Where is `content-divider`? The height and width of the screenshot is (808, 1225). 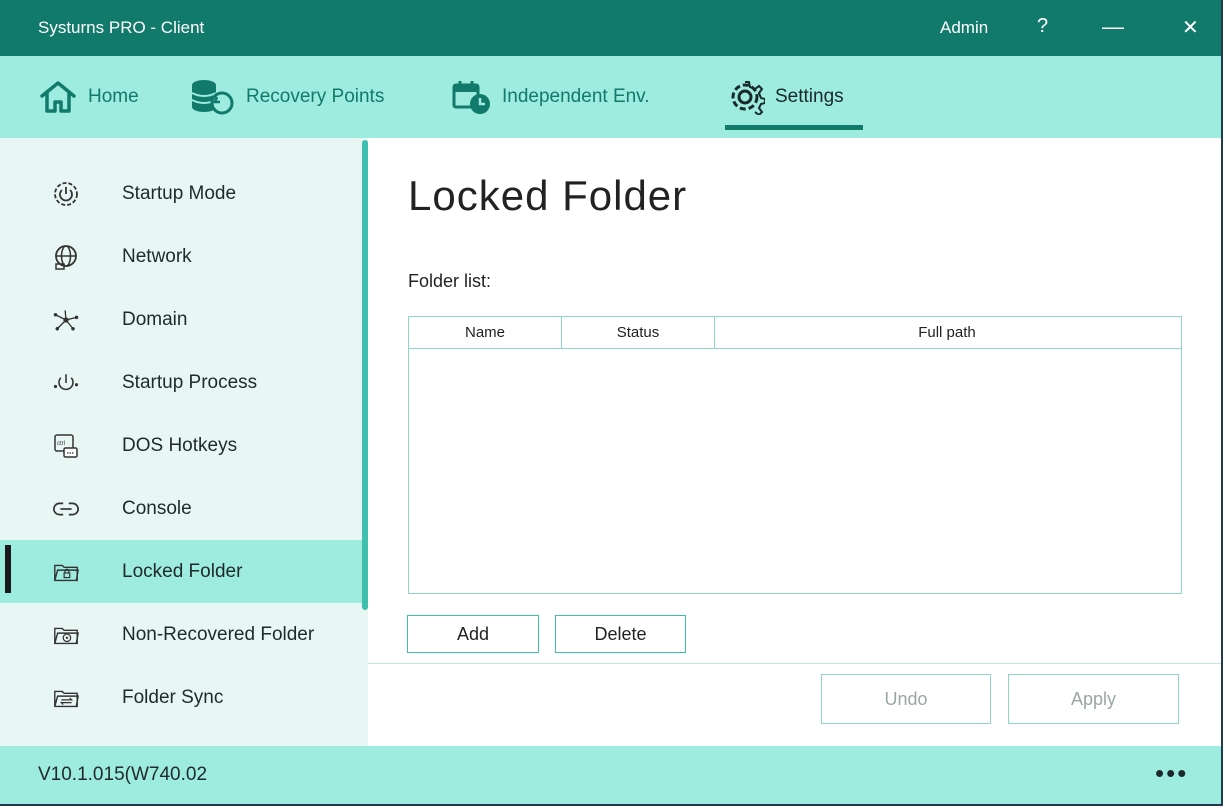
content-divider is located at coordinates (794, 663).